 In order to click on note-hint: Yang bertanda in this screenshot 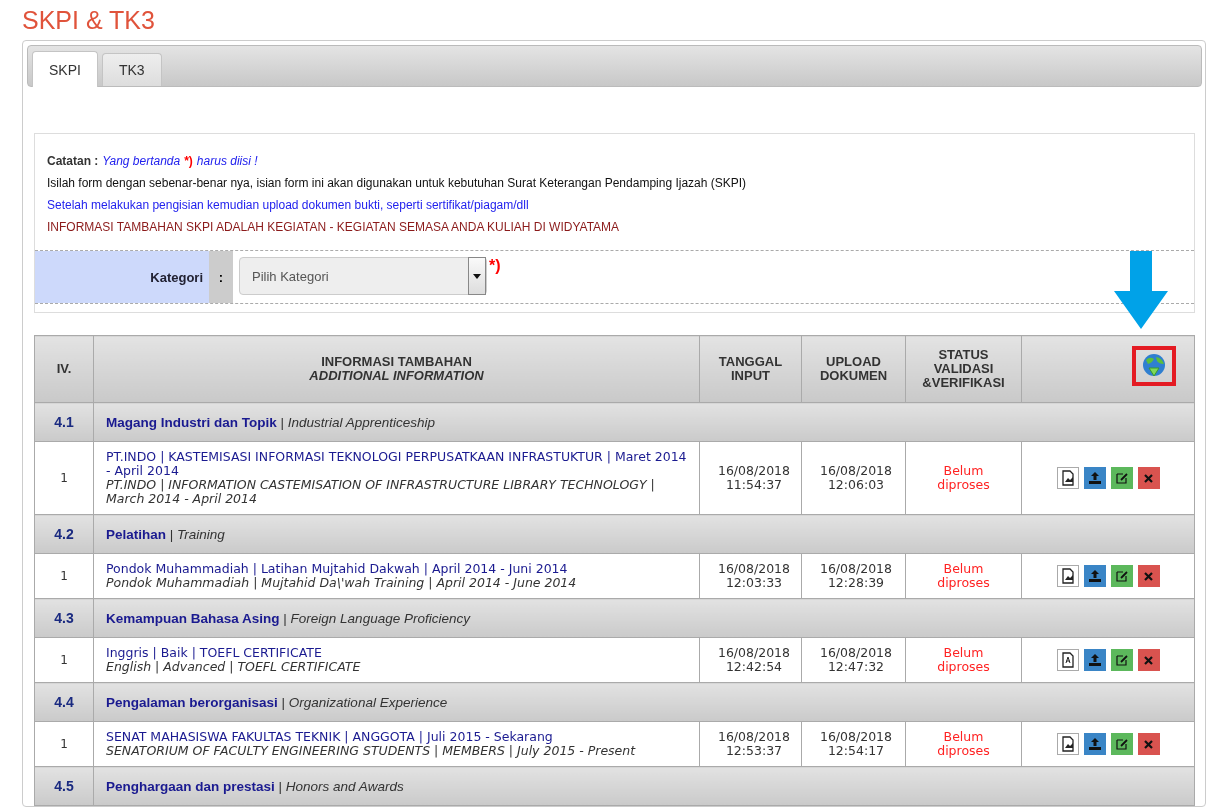, I will do `click(141, 161)`.